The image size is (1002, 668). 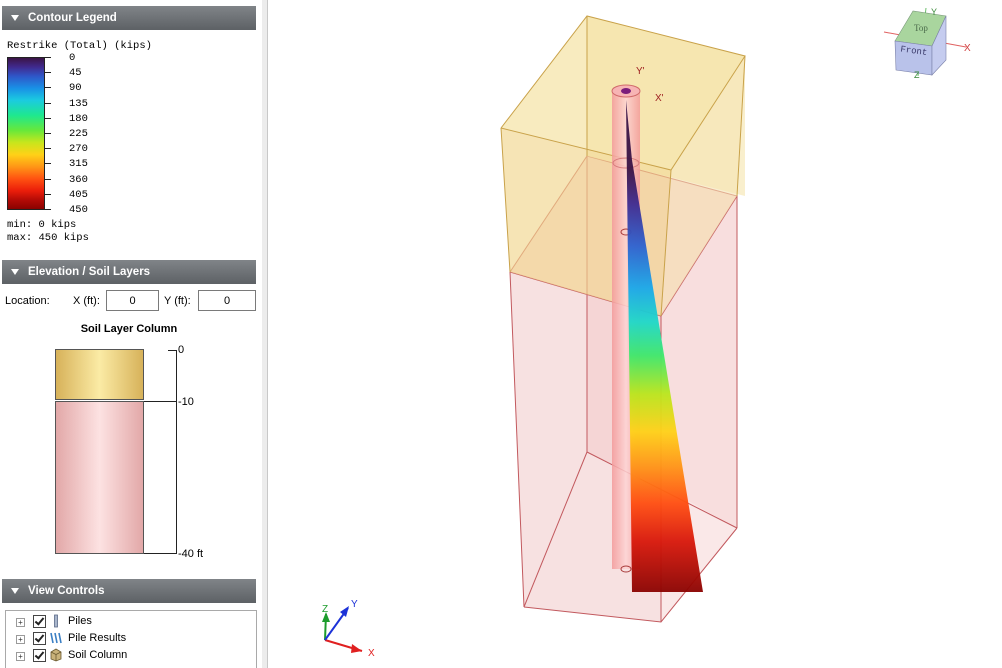 I want to click on legend-max: max: 450 kips, so click(x=48, y=238).